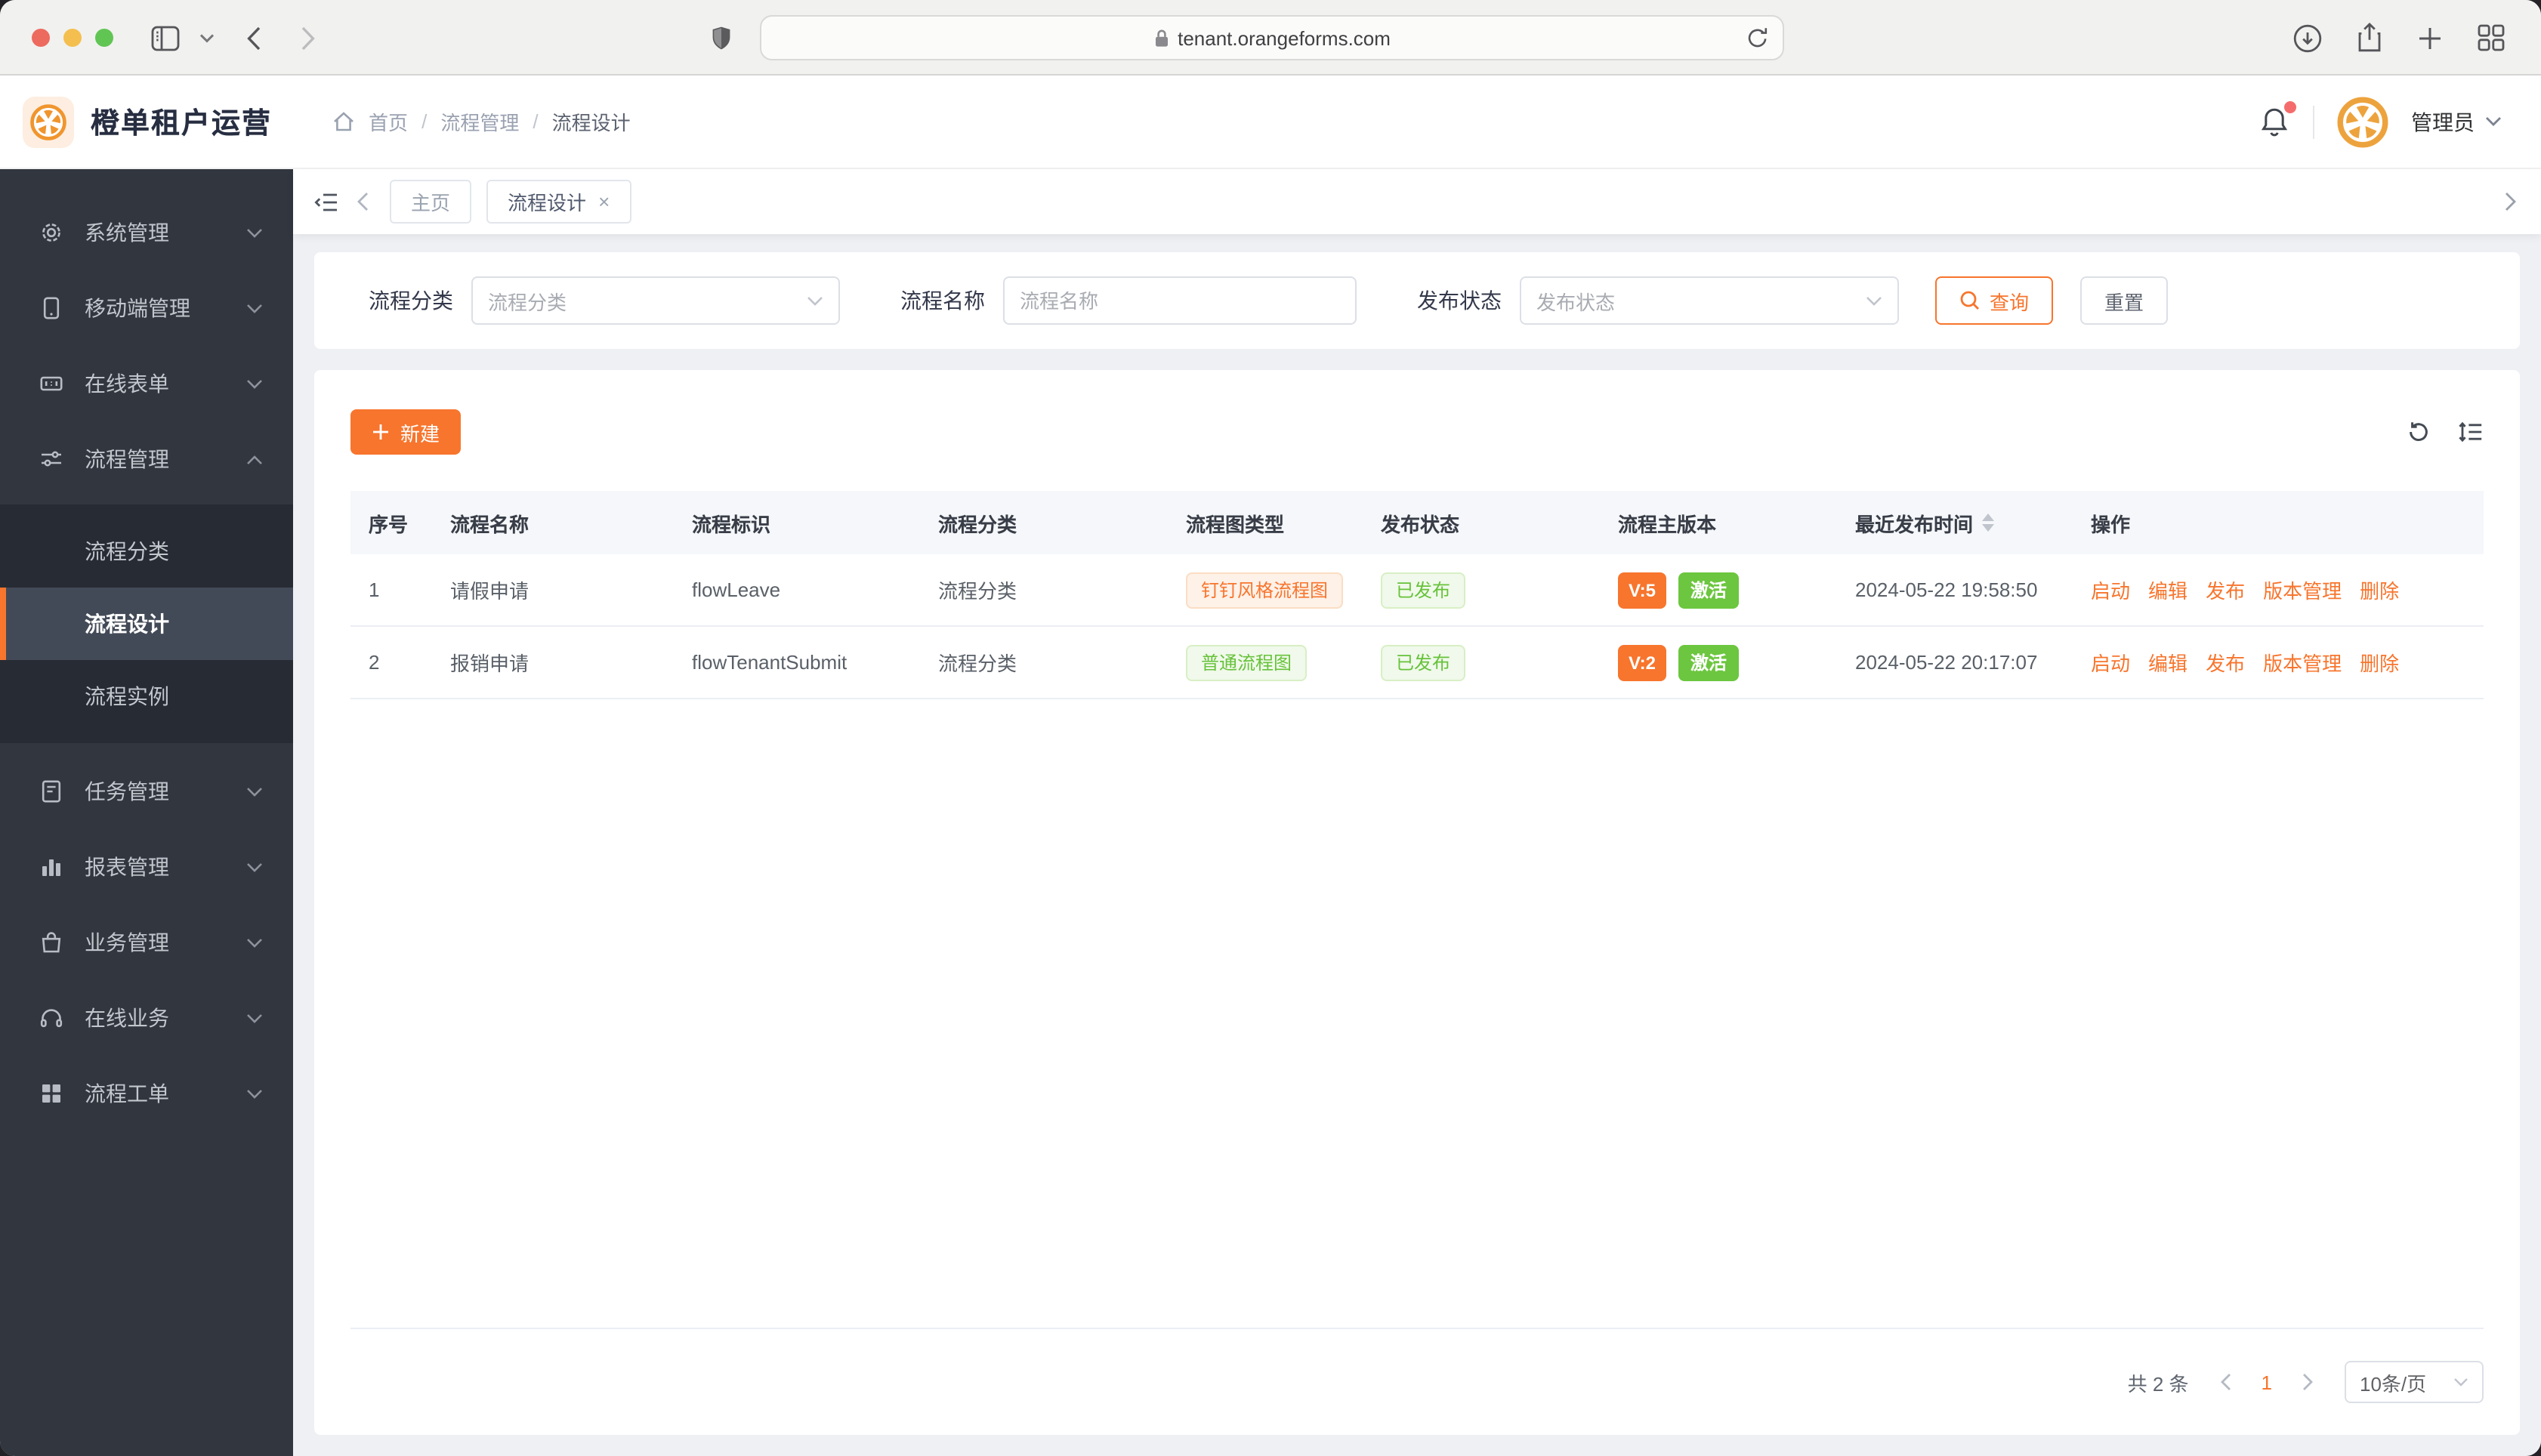  Describe the element at coordinates (388, 121) in the screenshot. I see `breadcrumb-home: 首页` at that location.